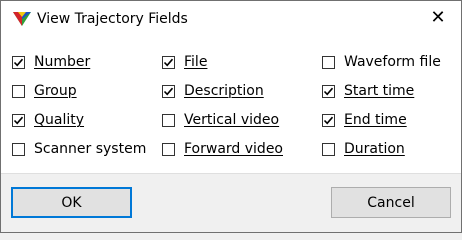 The image size is (462, 240). Describe the element at coordinates (71, 202) in the screenshot. I see `ok-button: OK` at that location.